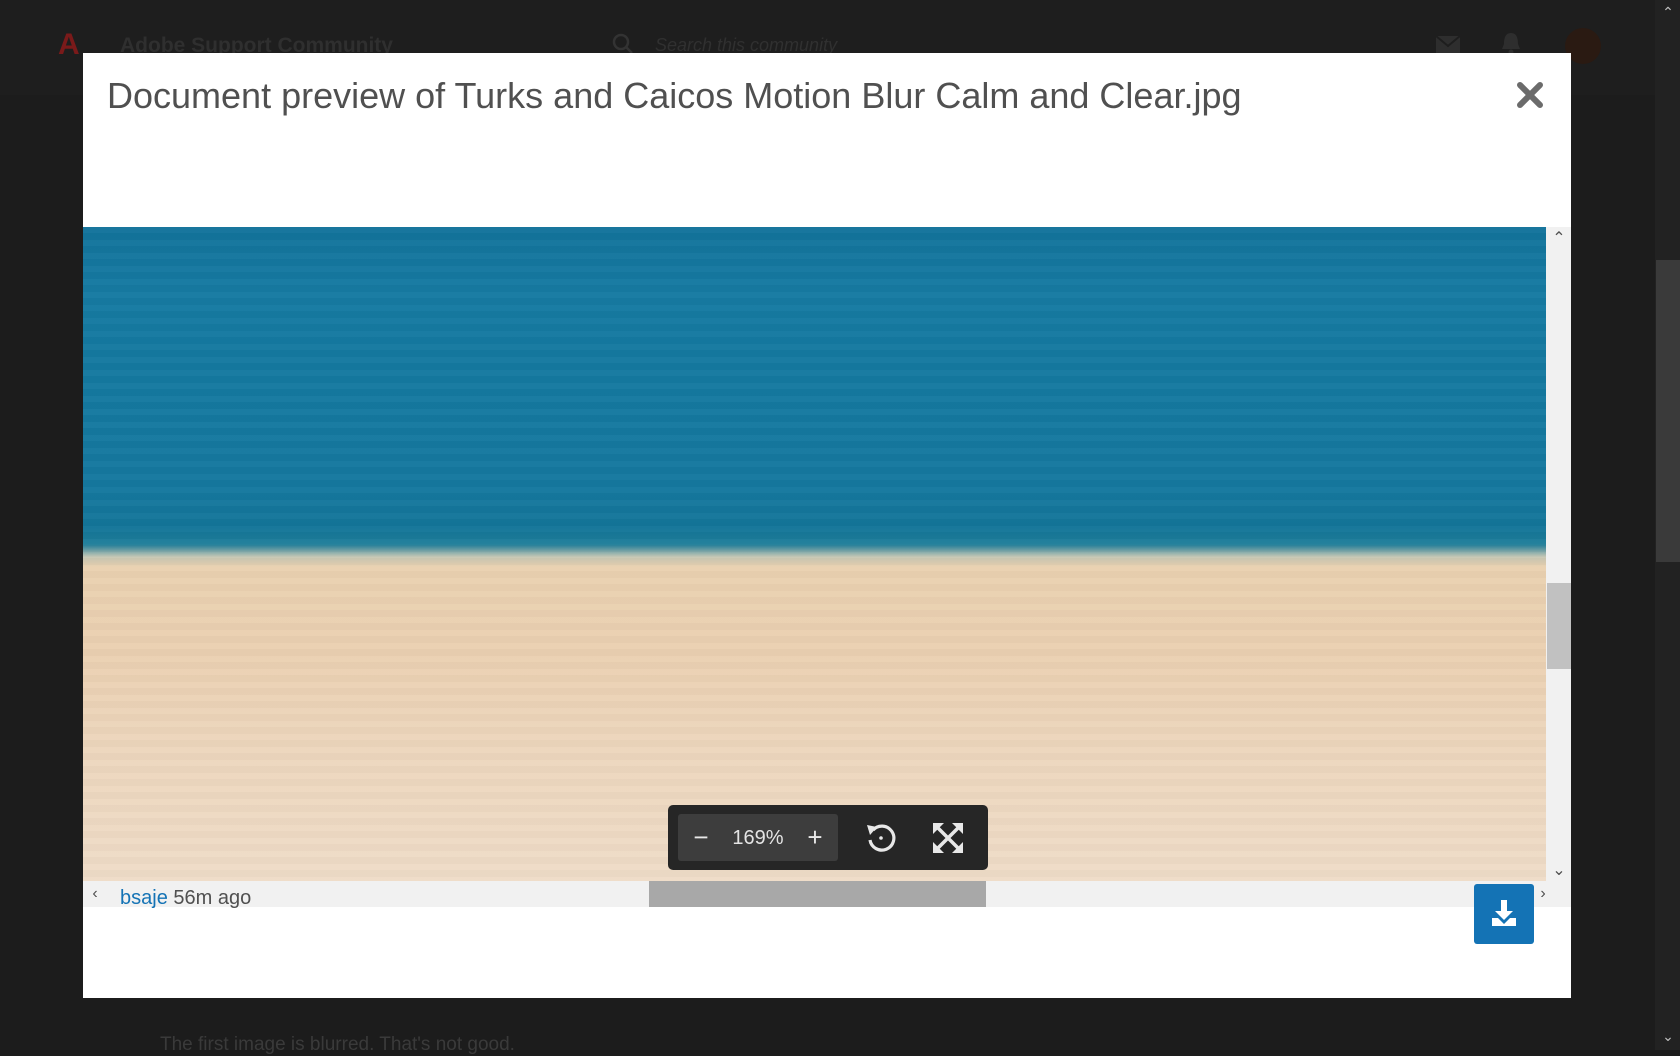  I want to click on download-button, so click(1504, 914).